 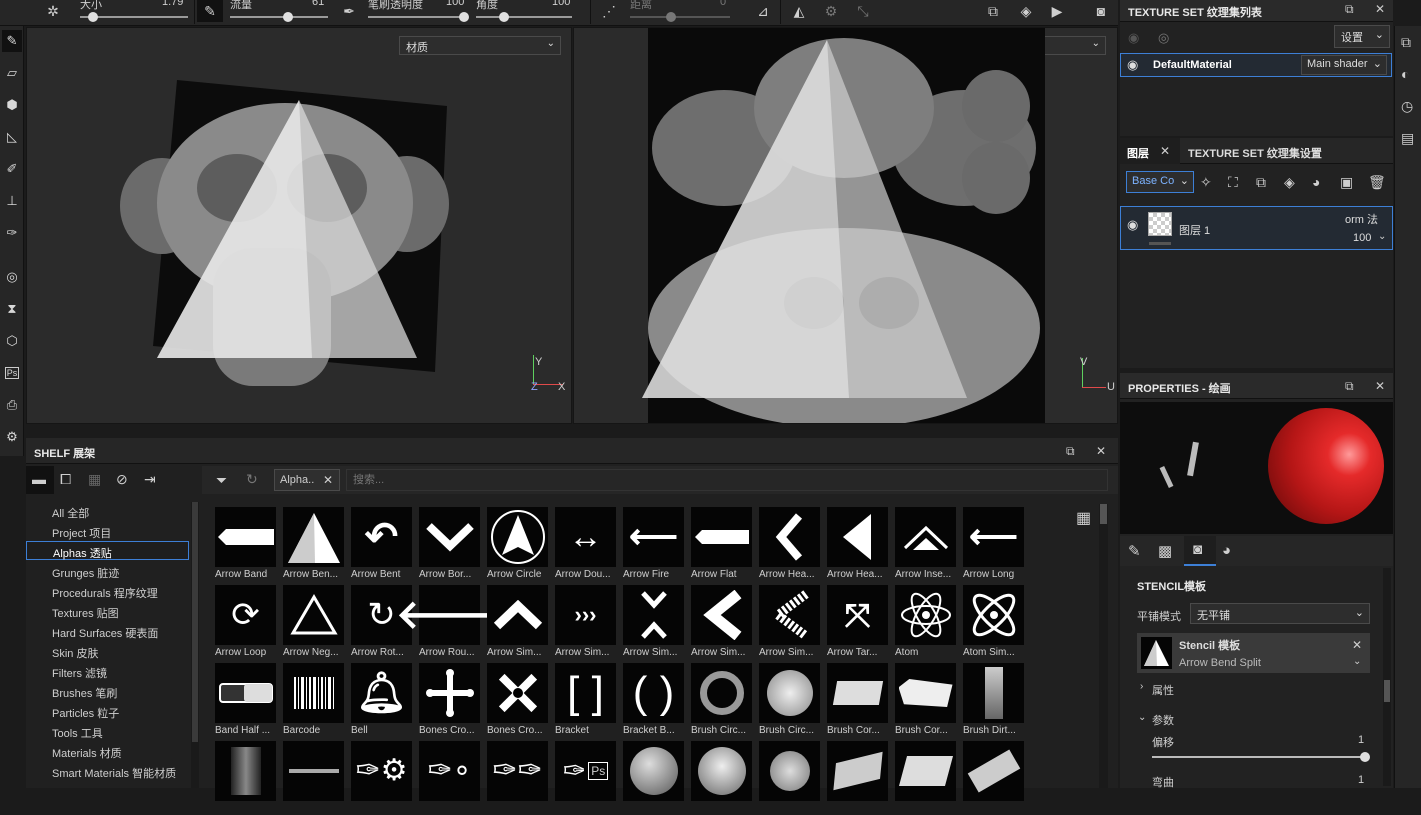 I want to click on eye-visible-icon: ◉, so click(x=1132, y=65).